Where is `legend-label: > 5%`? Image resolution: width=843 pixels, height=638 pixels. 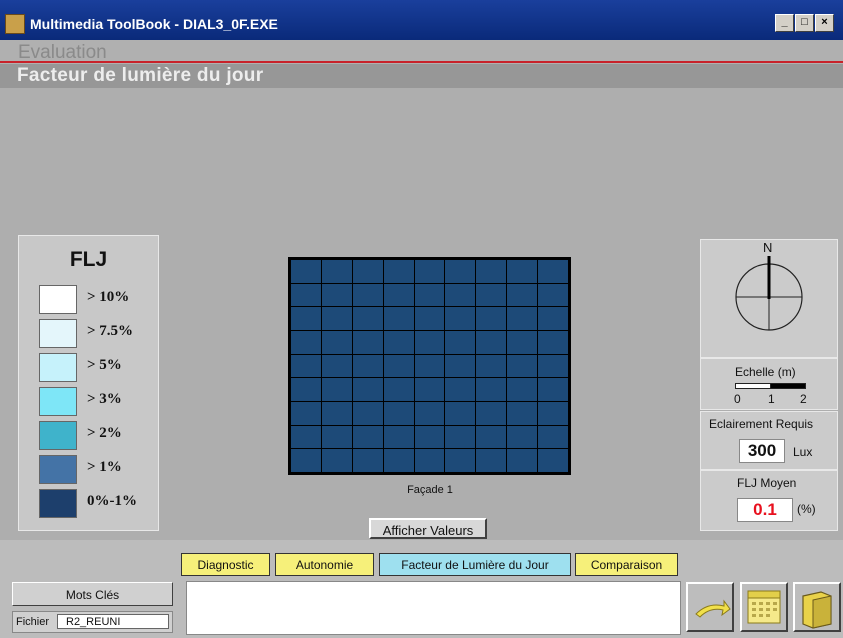
legend-label: > 5% is located at coordinates (104, 365).